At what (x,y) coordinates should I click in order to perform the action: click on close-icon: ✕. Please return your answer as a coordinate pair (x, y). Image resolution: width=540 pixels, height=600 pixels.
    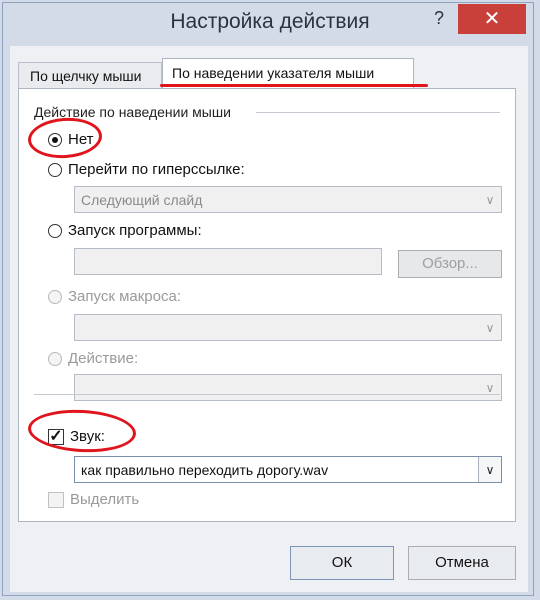
    Looking at the image, I should click on (492, 19).